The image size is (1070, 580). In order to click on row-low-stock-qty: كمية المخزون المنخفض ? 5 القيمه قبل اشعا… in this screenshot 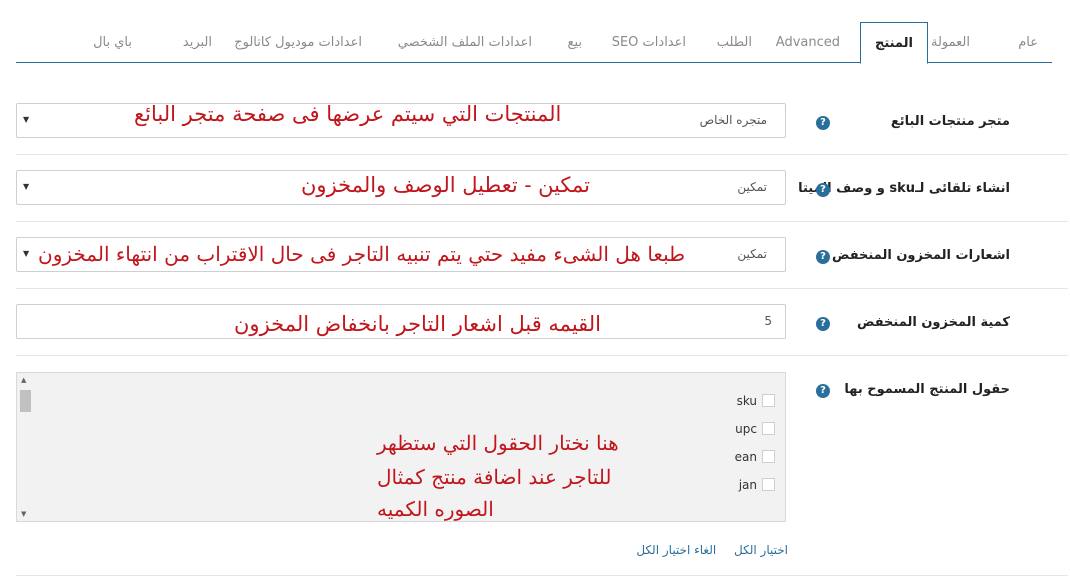, I will do `click(542, 322)`.